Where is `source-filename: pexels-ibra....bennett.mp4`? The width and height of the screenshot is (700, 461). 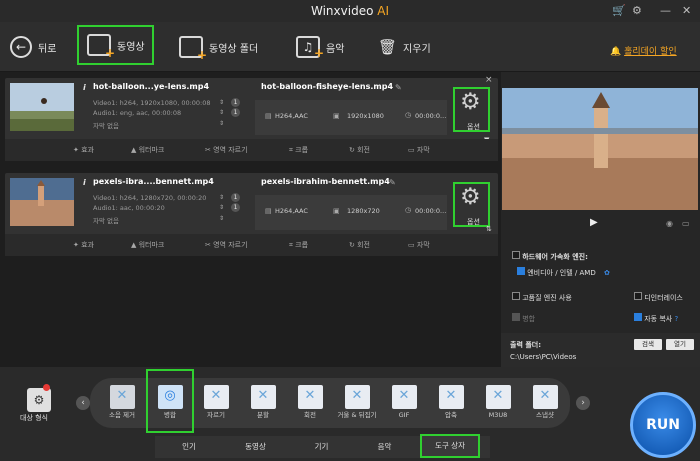
source-filename: pexels-ibra....bennett.mp4 is located at coordinates (153, 181).